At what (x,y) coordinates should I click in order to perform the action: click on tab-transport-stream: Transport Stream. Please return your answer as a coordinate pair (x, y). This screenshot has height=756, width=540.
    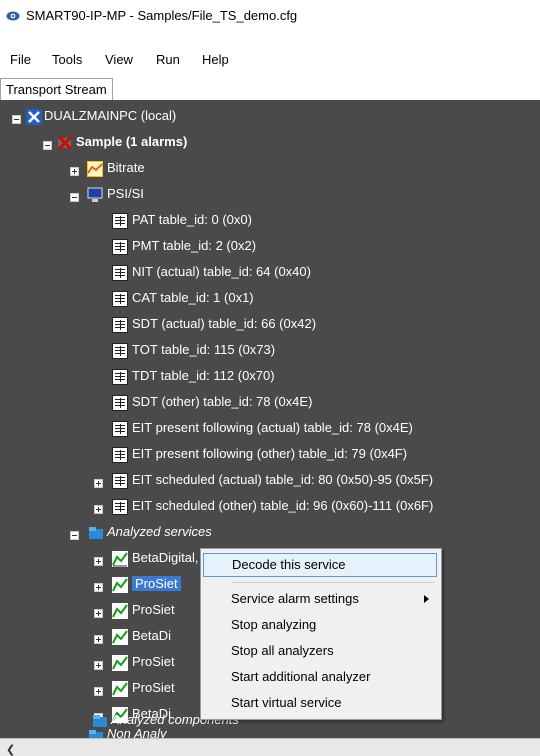
    Looking at the image, I should click on (56, 89).